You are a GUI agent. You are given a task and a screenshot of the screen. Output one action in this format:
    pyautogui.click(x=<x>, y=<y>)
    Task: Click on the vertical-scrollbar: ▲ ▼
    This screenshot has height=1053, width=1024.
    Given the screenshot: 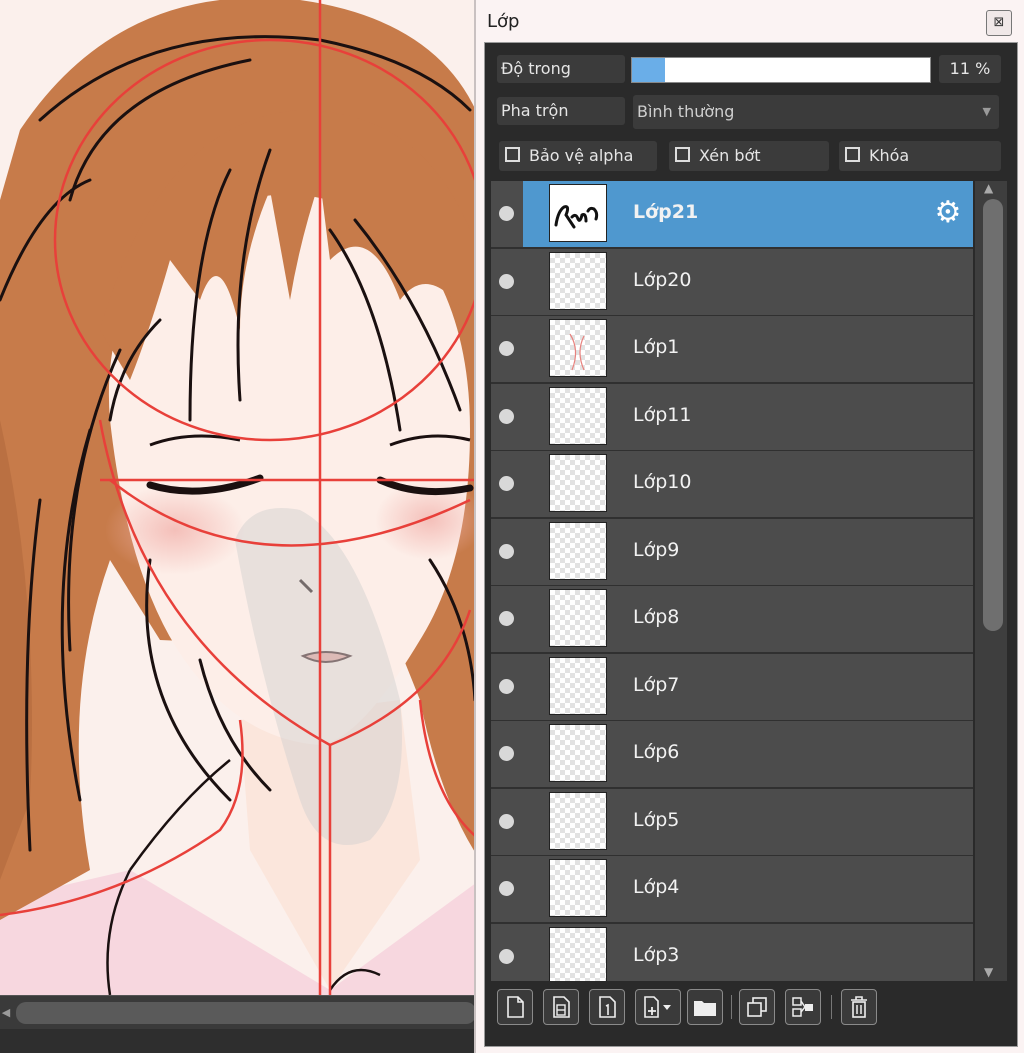 What is the action you would take?
    pyautogui.click(x=991, y=581)
    